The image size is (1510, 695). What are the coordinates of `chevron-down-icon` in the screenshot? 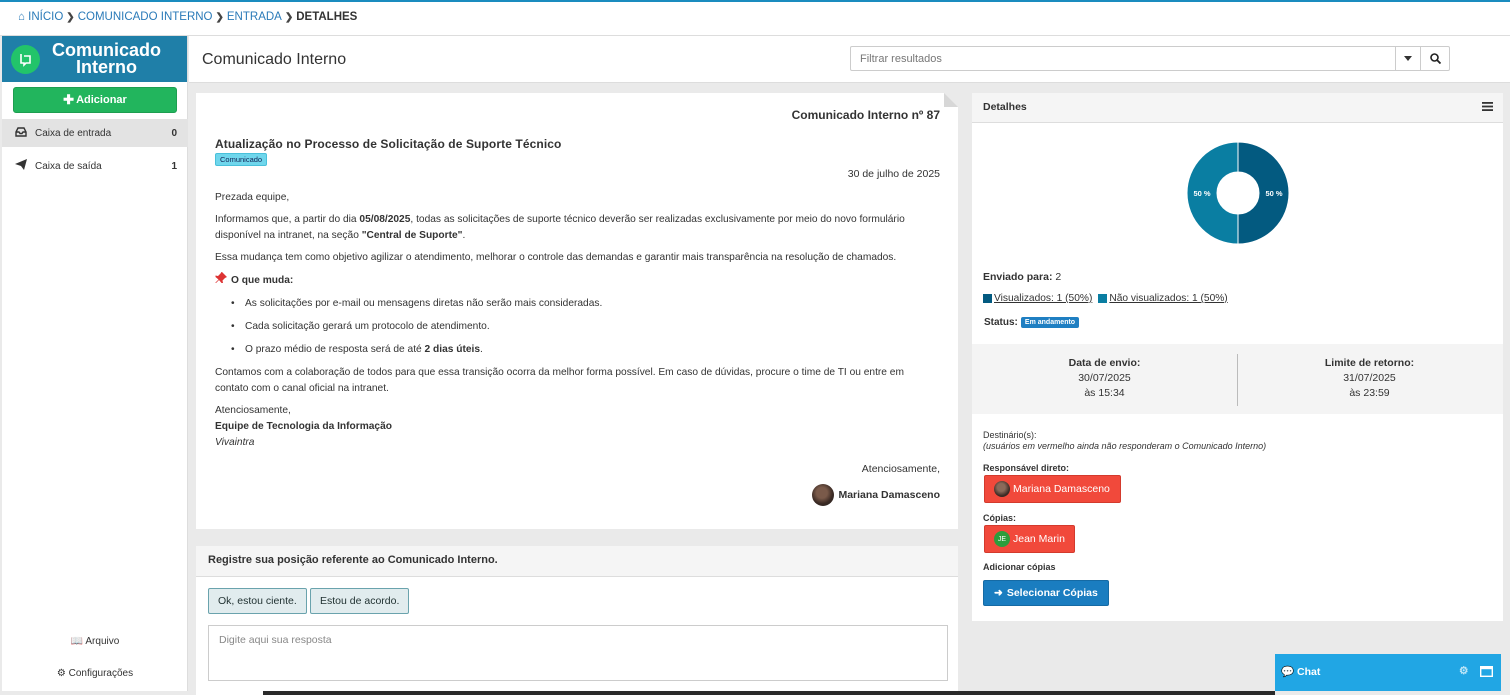 It's located at (1407, 58).